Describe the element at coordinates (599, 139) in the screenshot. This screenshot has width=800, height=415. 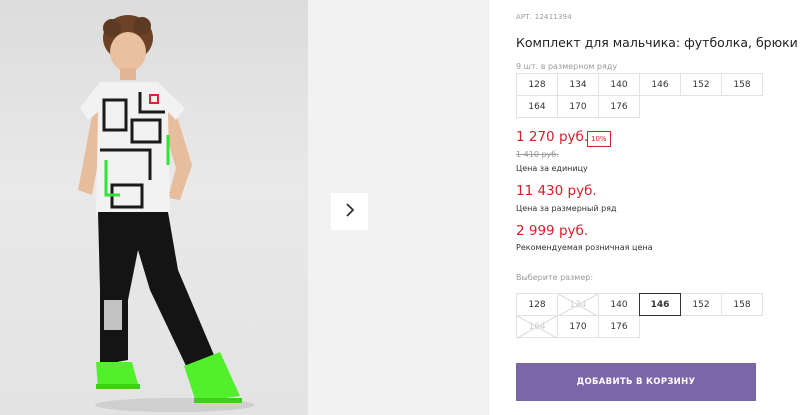
I see `discount-badge: 10%` at that location.